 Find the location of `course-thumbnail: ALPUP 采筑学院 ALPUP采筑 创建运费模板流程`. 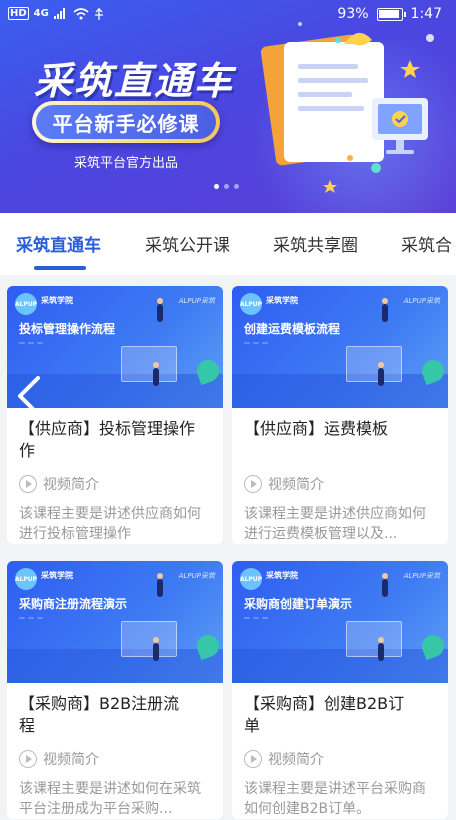

course-thumbnail: ALPUP 采筑学院 ALPUP采筑 创建运费模板流程 is located at coordinates (340, 347).